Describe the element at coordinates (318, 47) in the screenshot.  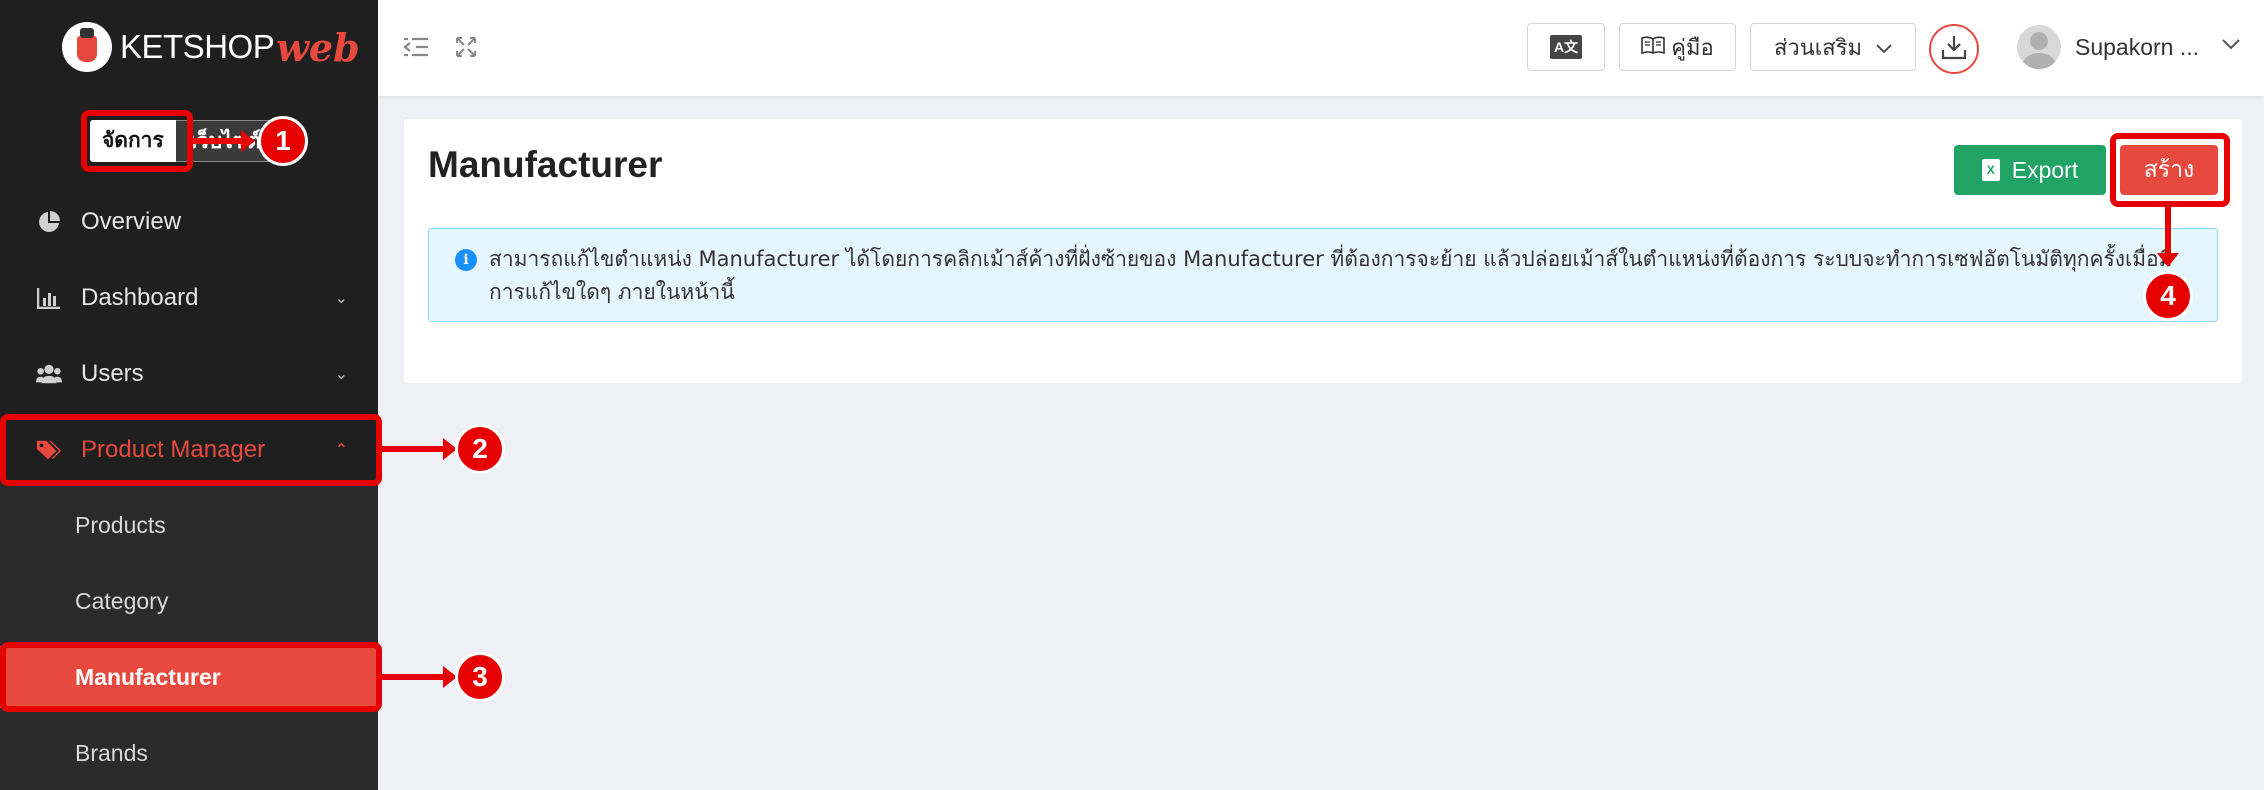
I see `brand-suffix: web` at that location.